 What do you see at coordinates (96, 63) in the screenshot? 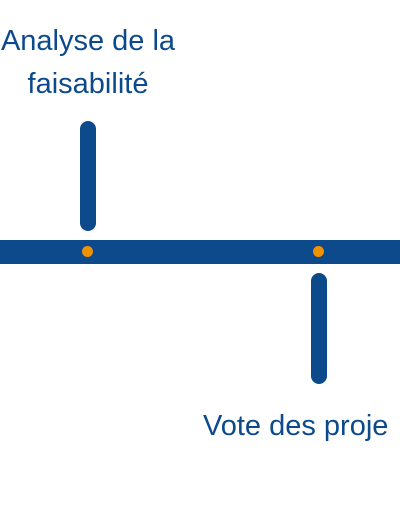
I see `milestone-label-analyse: Analyse de la faisabilité` at bounding box center [96, 63].